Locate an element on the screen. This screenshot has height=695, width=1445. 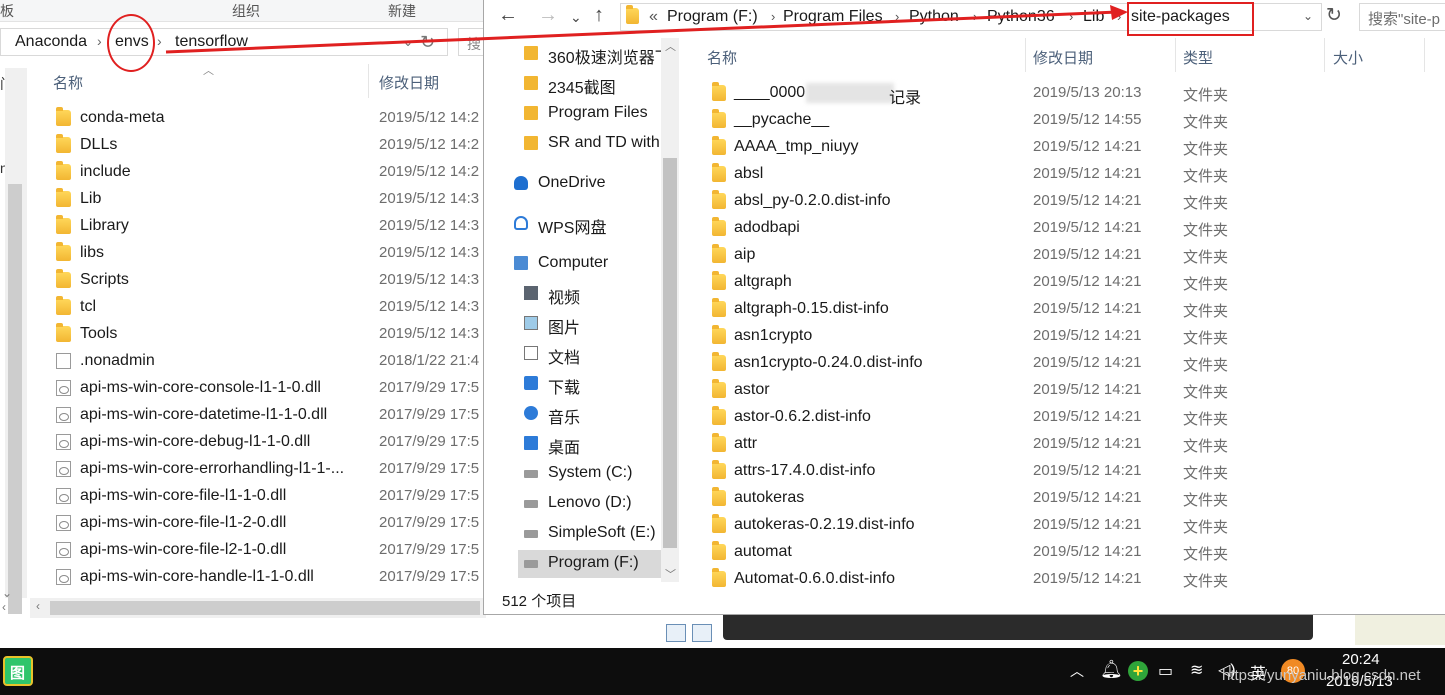
plus-icon: + is located at coordinates (1138, 671).